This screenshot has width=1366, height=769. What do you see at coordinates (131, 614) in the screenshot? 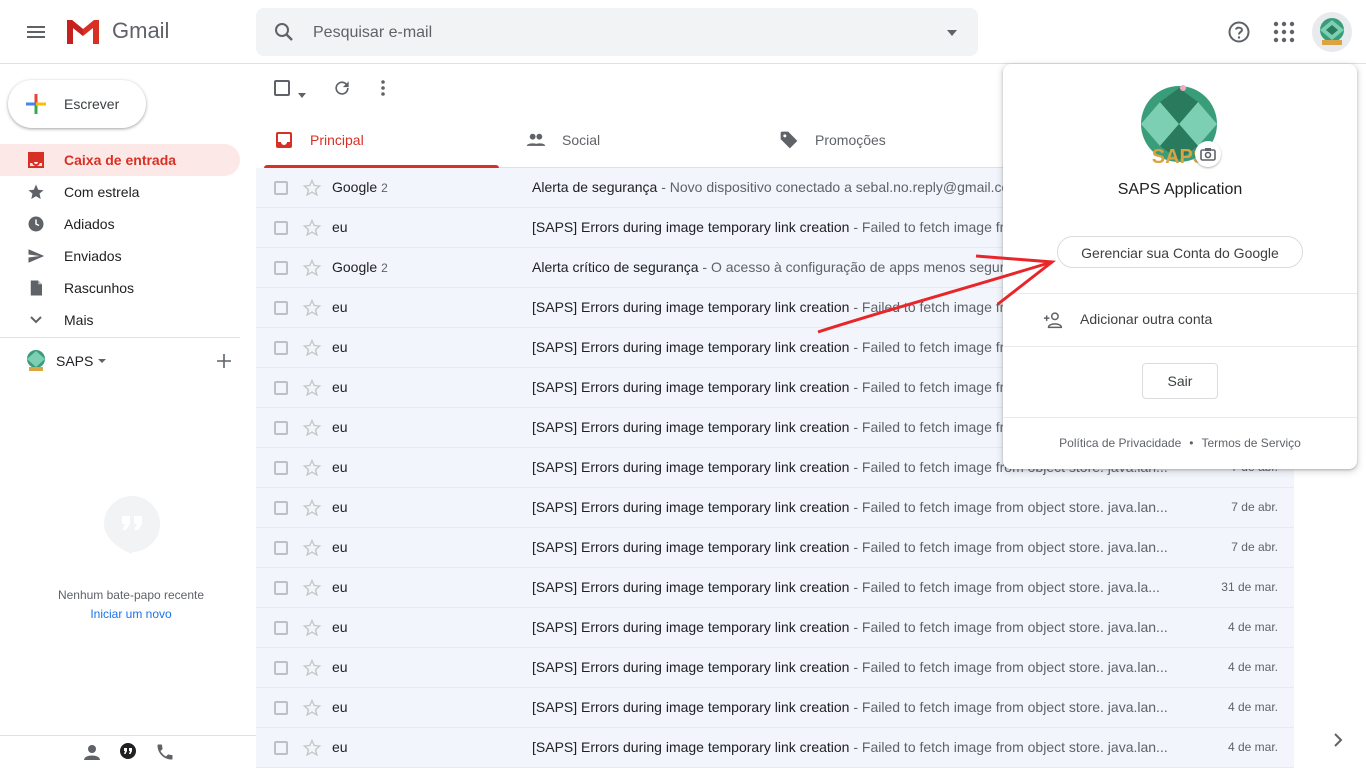
I see `start-new-chat-link: Iniciar um novo` at bounding box center [131, 614].